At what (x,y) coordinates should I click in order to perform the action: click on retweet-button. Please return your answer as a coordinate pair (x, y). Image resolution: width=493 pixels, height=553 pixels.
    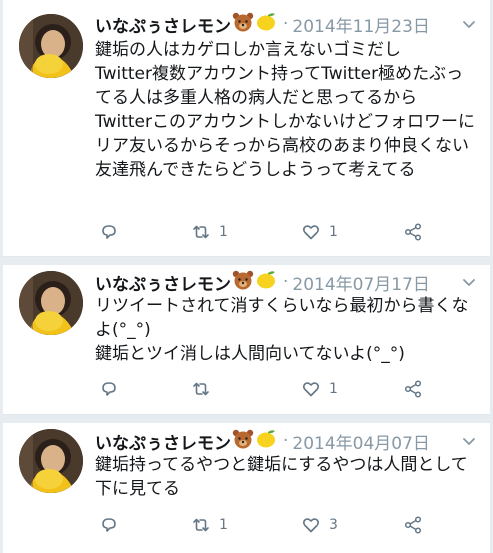
    Looking at the image, I should click on (205, 389).